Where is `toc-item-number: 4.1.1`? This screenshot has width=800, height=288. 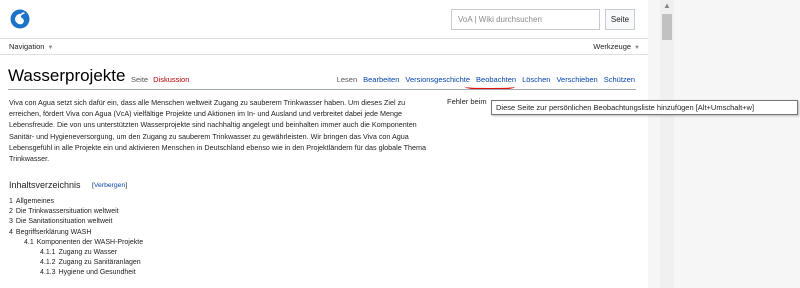 toc-item-number: 4.1.1 is located at coordinates (48, 252).